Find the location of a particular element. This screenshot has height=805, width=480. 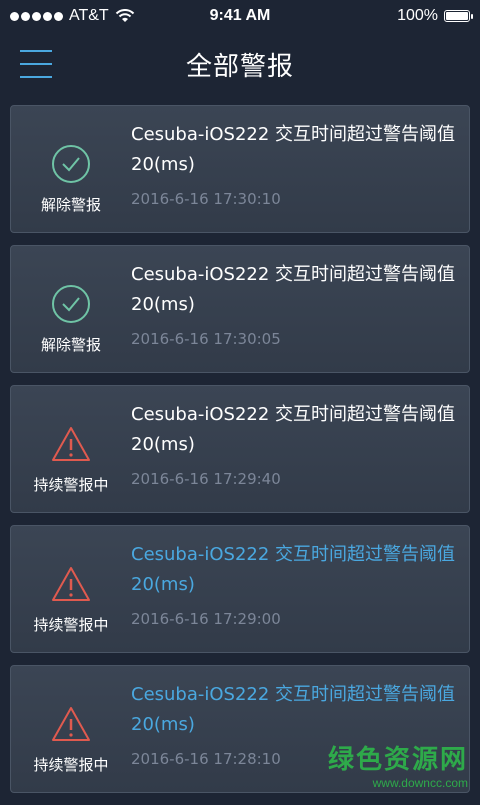

alert-time: 2016-6-16 17:29:40 is located at coordinates (206, 479).